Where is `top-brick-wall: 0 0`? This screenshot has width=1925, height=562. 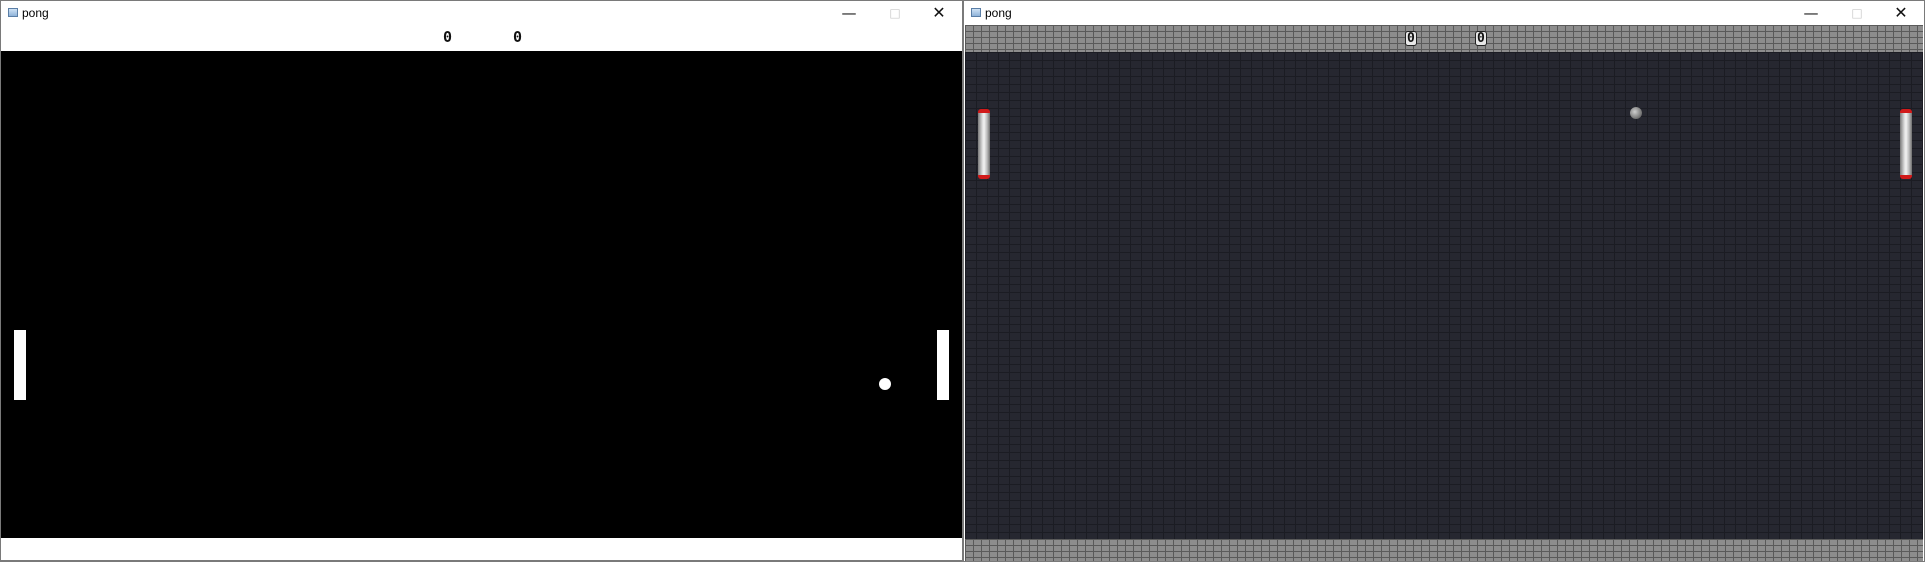
top-brick-wall: 0 0 is located at coordinates (1444, 38).